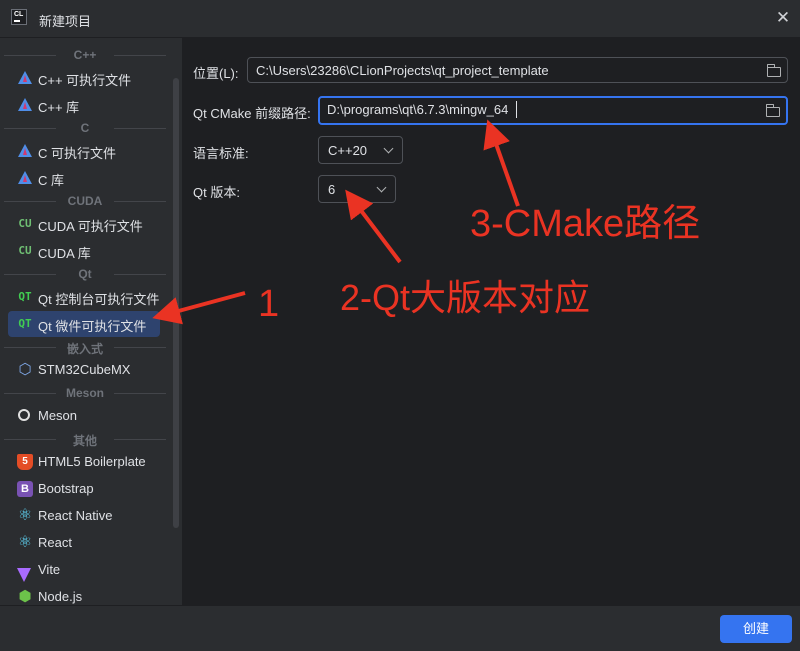 Image resolution: width=800 pixels, height=651 pixels. Describe the element at coordinates (199, 308) in the screenshot. I see `arrow-to-qt-widgets` at that location.